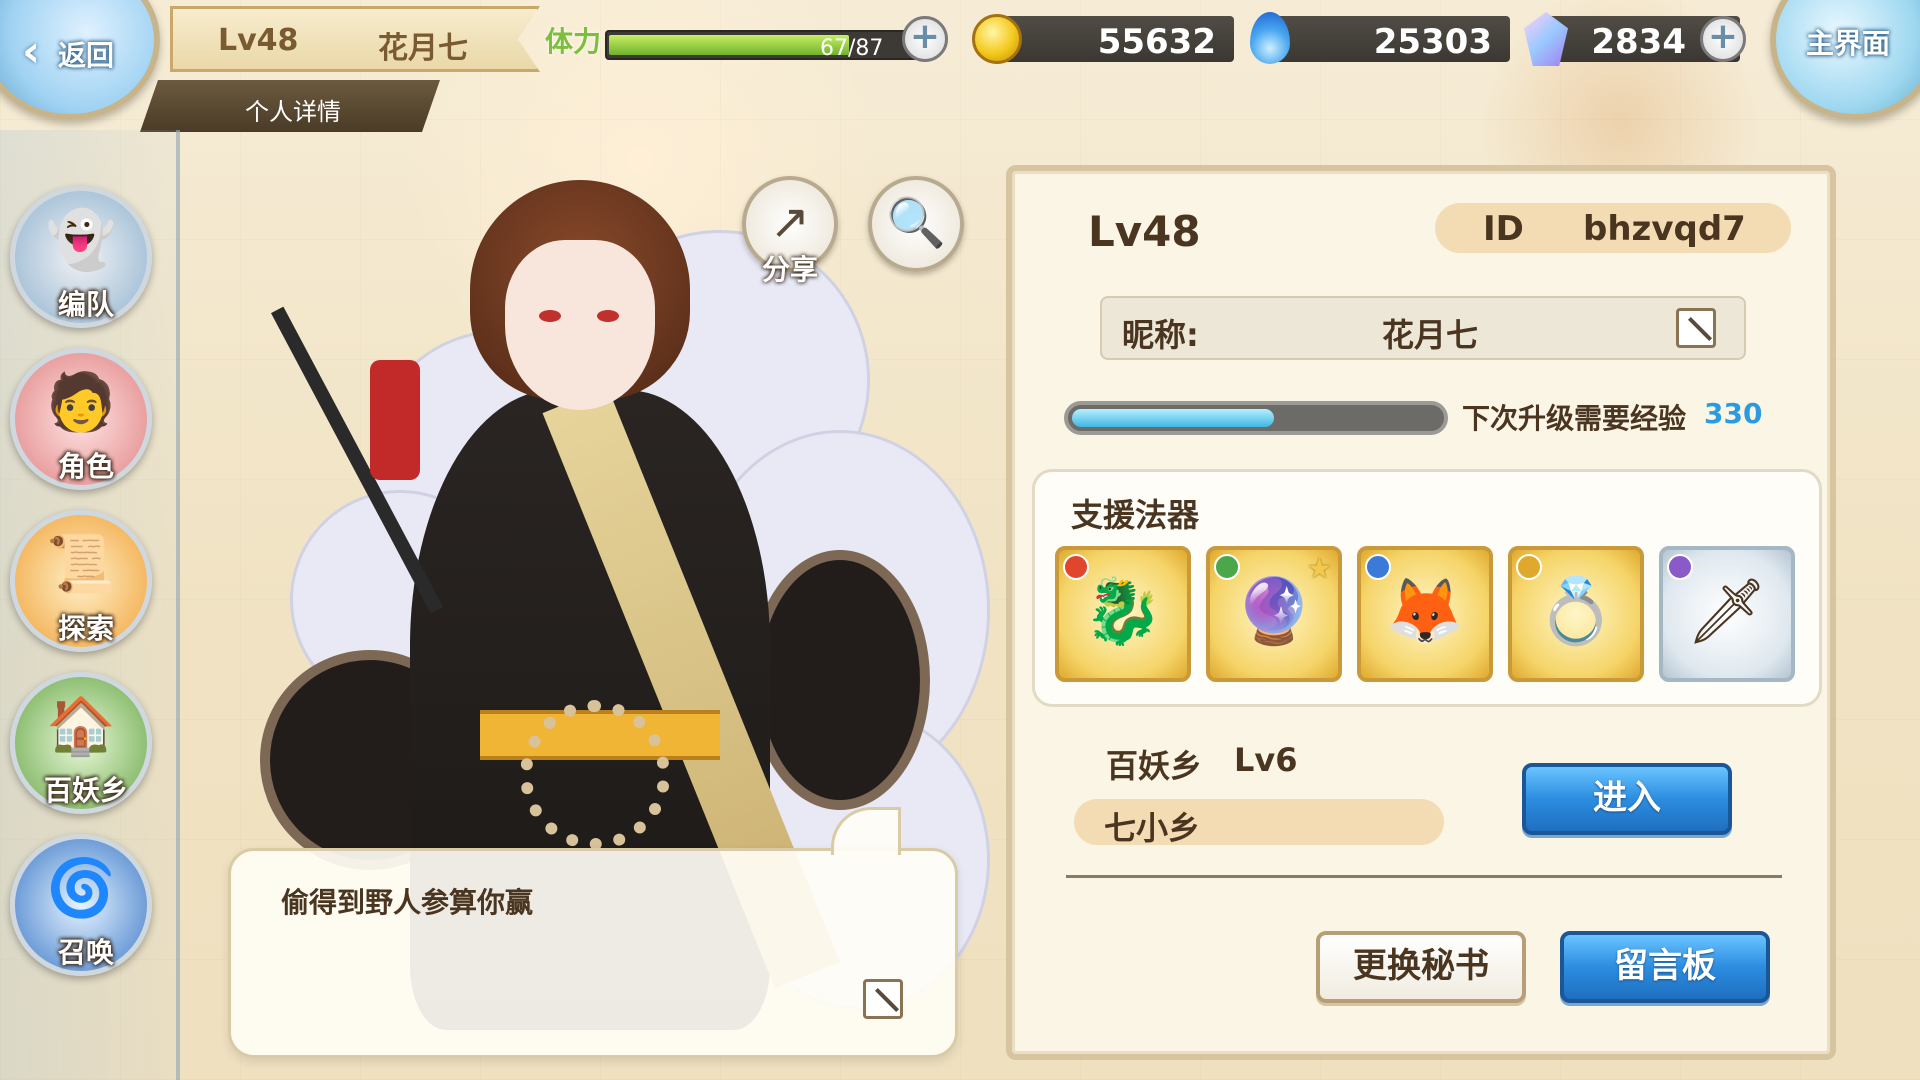 Image resolution: width=1920 pixels, height=1080 pixels. What do you see at coordinates (593, 932) in the screenshot?
I see `speech-bubble: 偷得到野人参算你赢` at bounding box center [593, 932].